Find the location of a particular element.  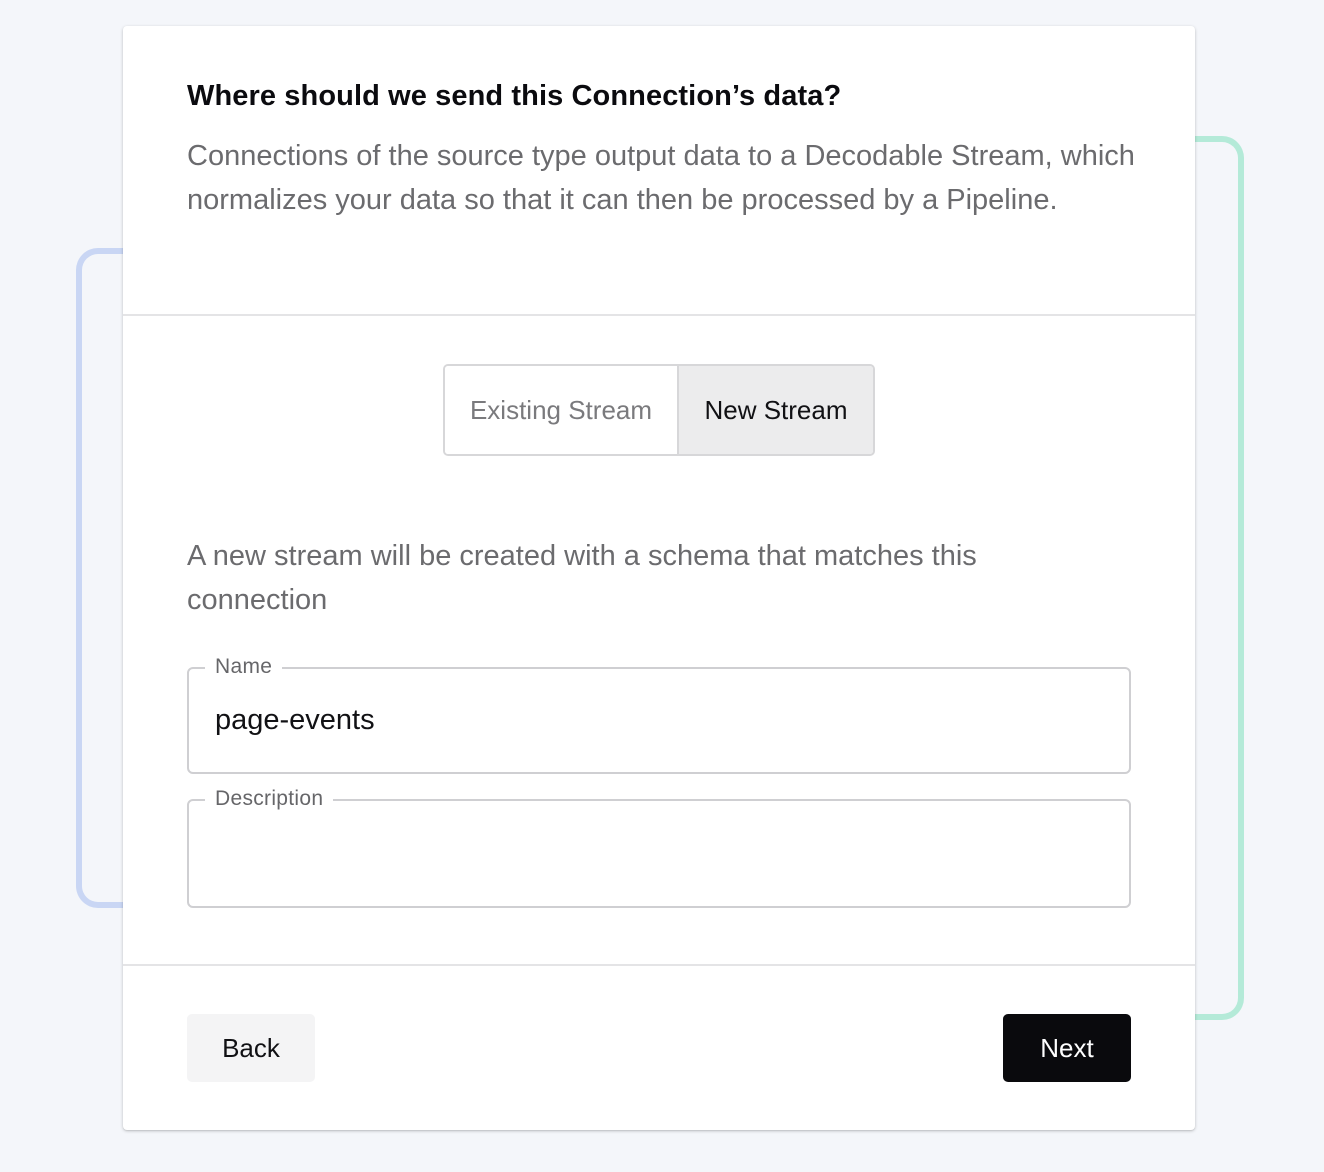

description-field-label: Description is located at coordinates (269, 799).